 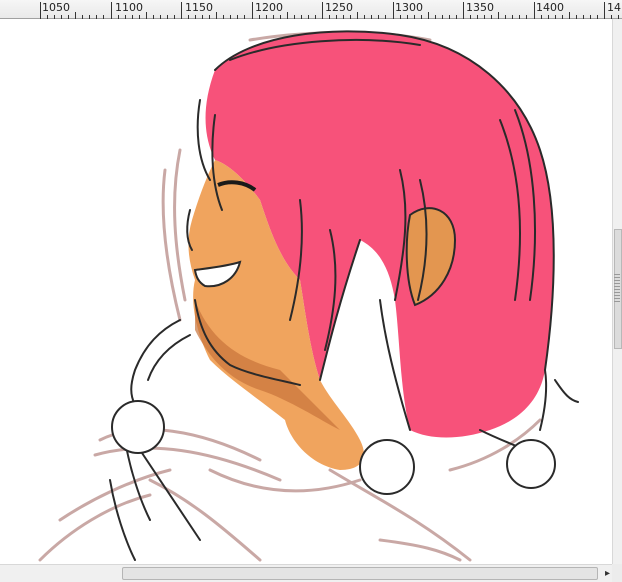 I want to click on circle-left, so click(x=138, y=427).